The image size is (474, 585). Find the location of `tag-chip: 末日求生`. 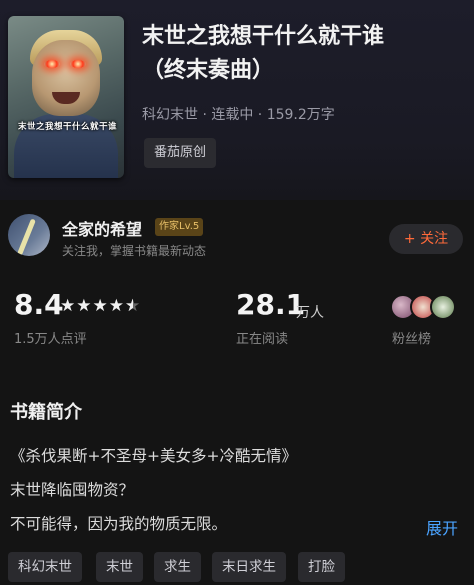

tag-chip: 末日求生 is located at coordinates (249, 567).